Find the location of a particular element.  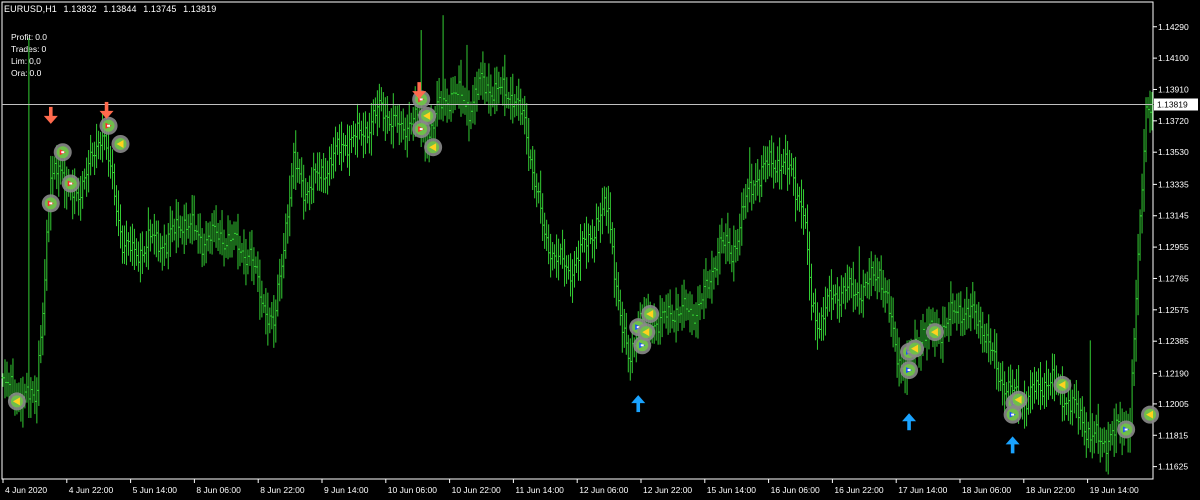

y-tick-label: 1.12955 is located at coordinates (1173, 247).